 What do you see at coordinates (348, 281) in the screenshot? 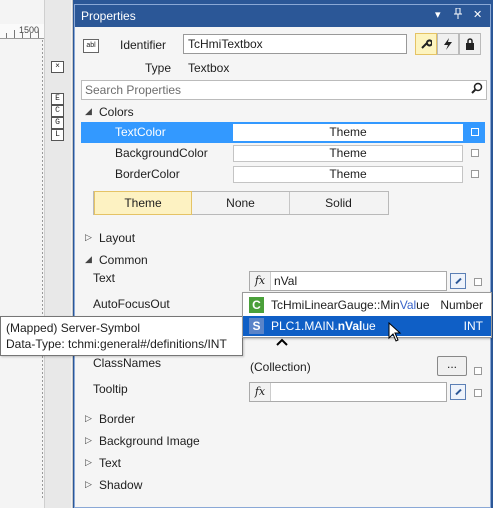
I see `text-value-input: fx nVal` at bounding box center [348, 281].